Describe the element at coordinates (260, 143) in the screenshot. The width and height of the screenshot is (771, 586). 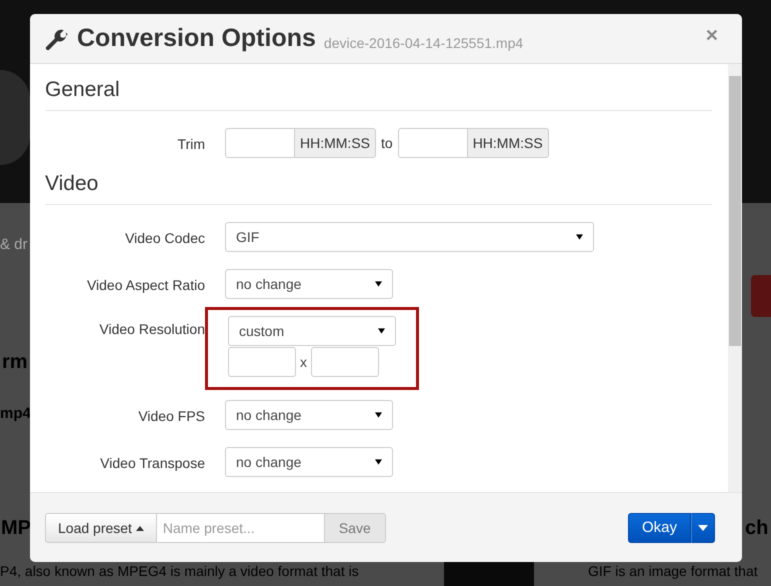
I see `start-time-field` at that location.